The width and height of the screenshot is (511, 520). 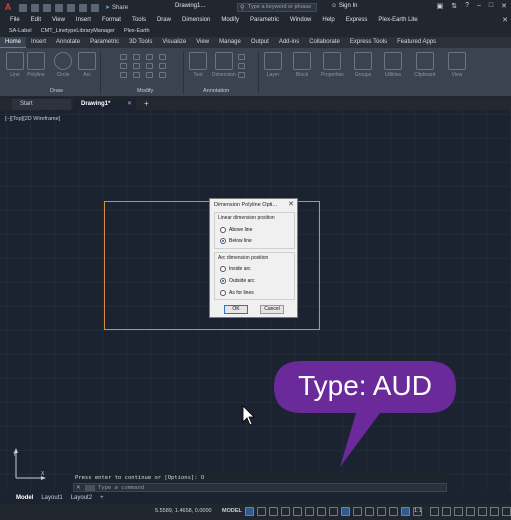 I want to click on annotation-monitor-icon, so click(x=446, y=511).